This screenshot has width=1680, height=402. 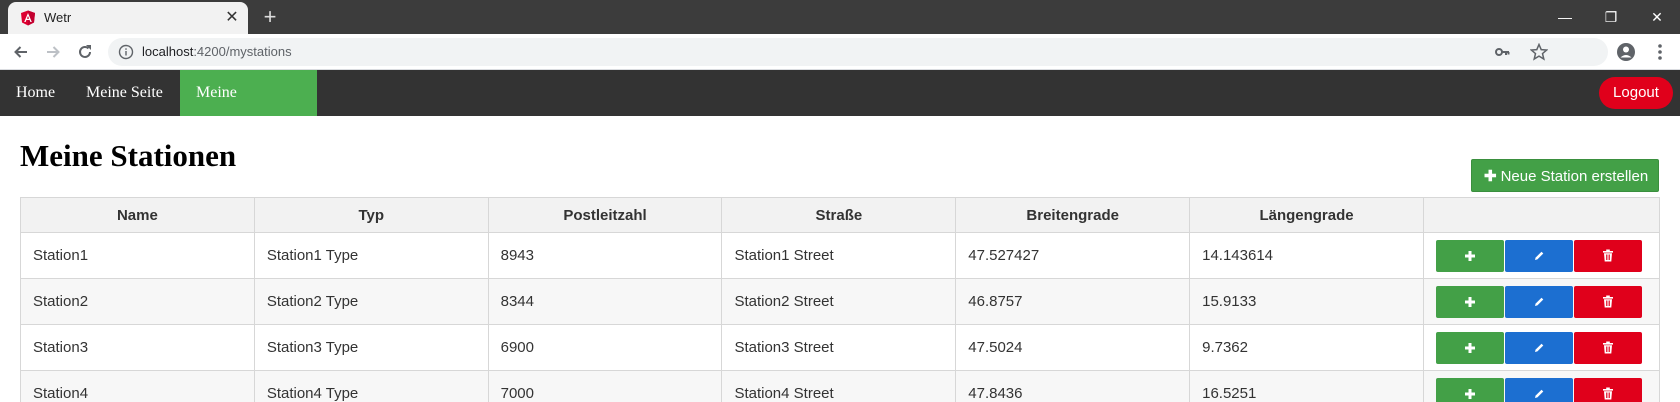 I want to click on cell-strasse: Station4 Street, so click(x=839, y=386).